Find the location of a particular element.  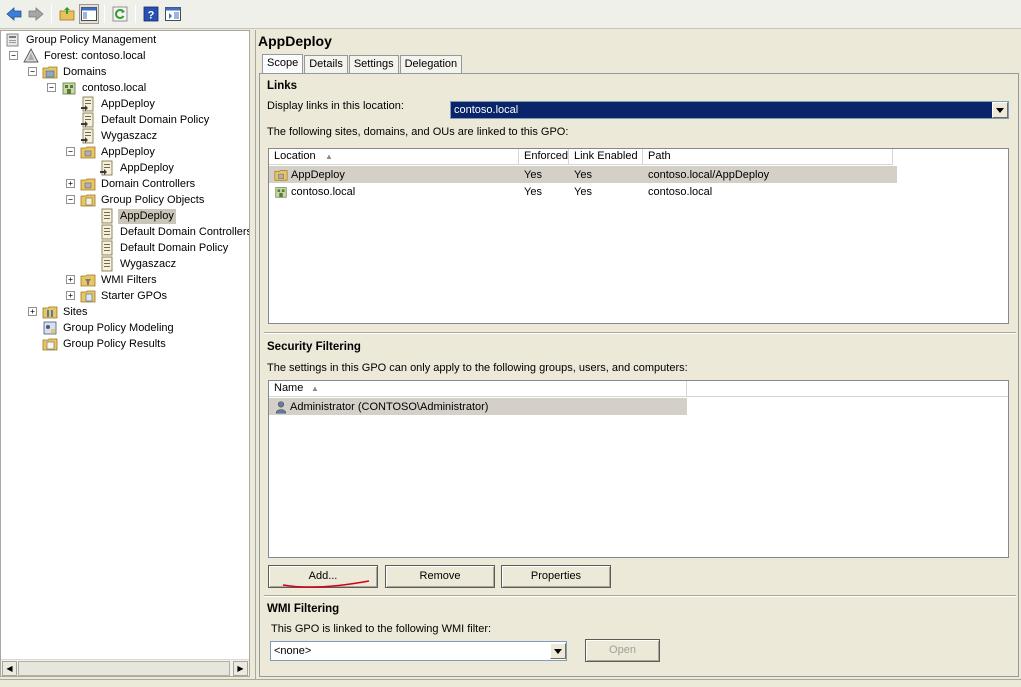

tree-item-sites: Sites is located at coordinates (65, 312).